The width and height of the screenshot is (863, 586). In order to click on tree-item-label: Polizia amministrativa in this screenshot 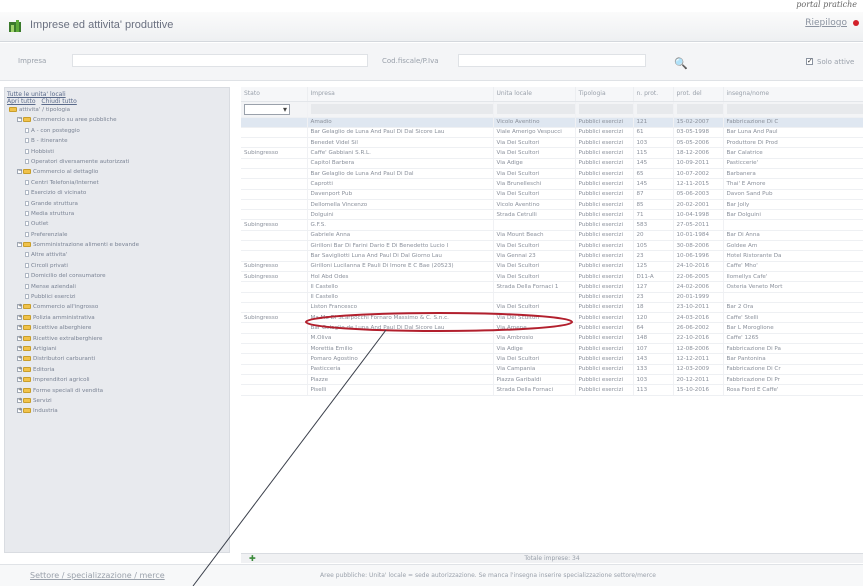, I will do `click(64, 317)`.